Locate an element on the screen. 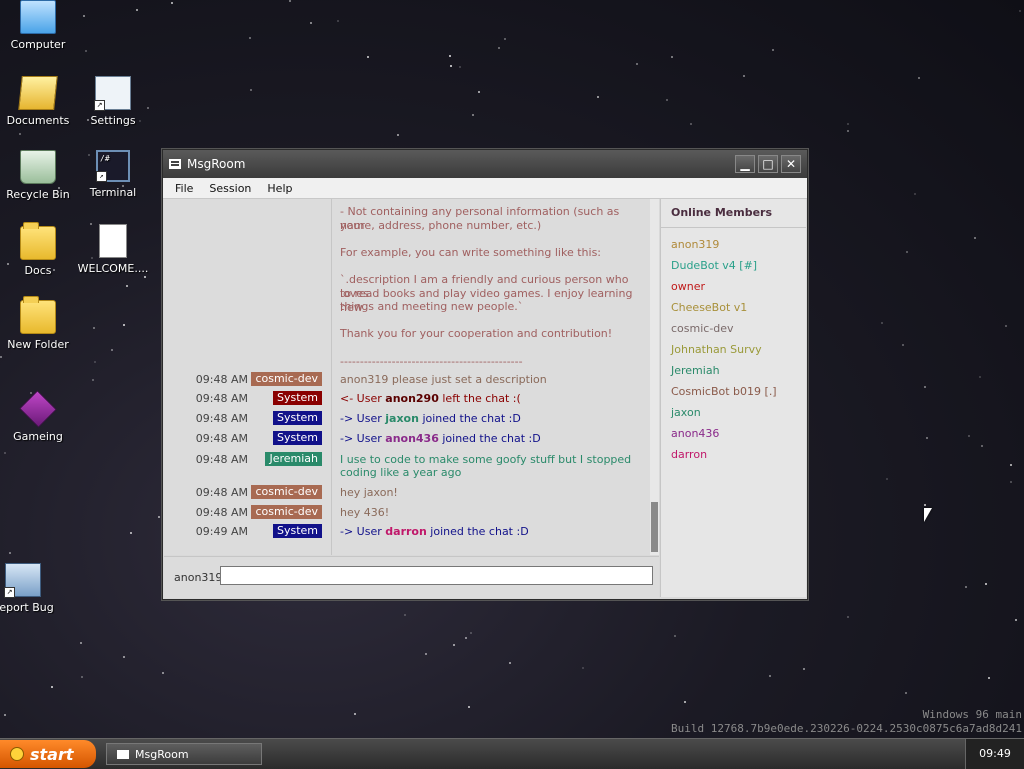 This screenshot has width=1024, height=769. markdown-file-icon is located at coordinates (113, 241).